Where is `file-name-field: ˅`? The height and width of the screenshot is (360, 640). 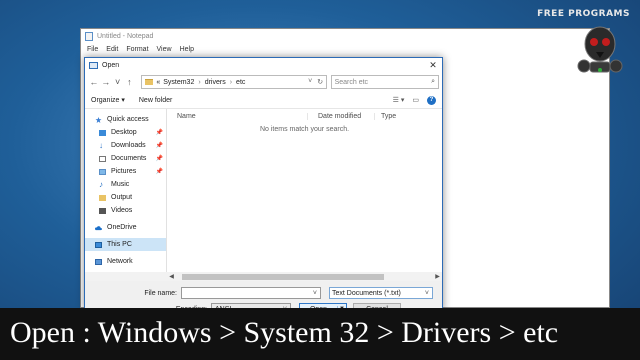 file-name-field: ˅ is located at coordinates (251, 293).